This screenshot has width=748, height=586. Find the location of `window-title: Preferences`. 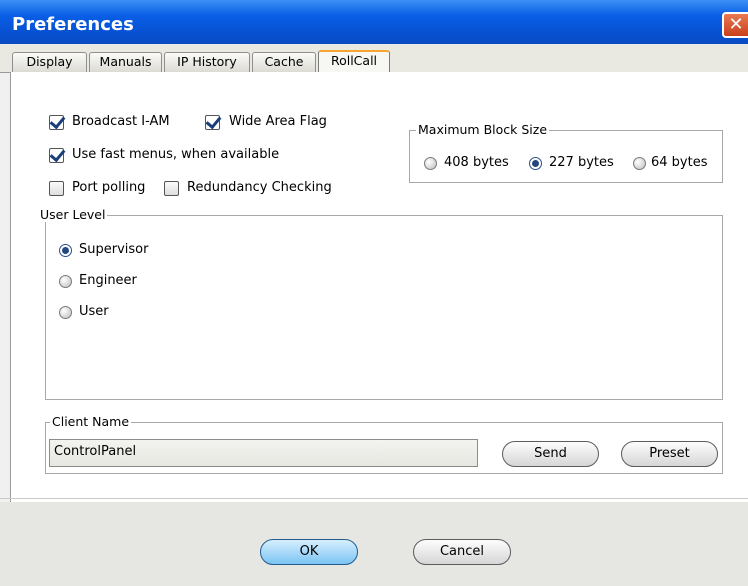

window-title: Preferences is located at coordinates (73, 24).